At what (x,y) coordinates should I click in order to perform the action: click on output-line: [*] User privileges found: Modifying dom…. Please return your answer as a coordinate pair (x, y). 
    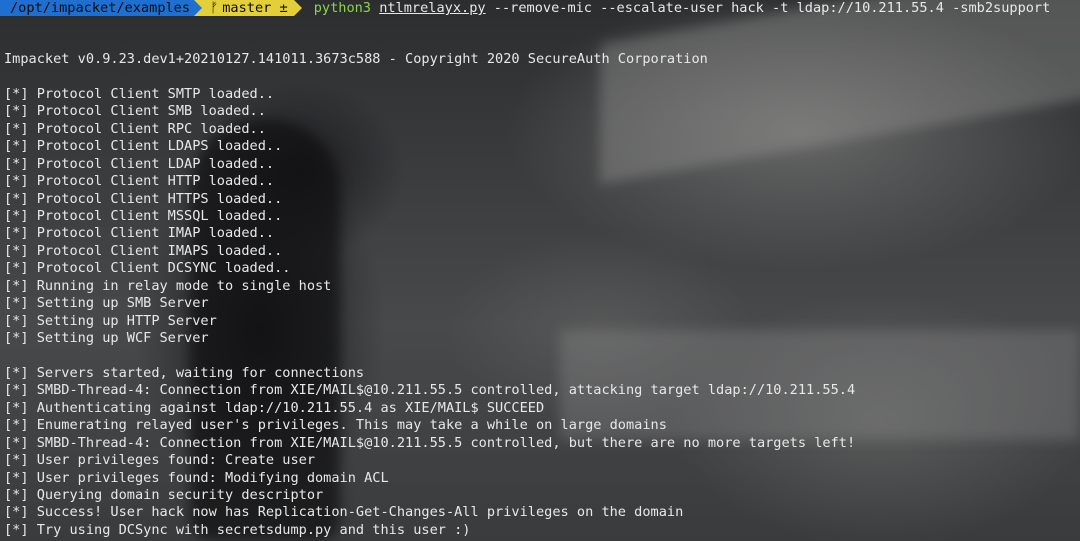
    Looking at the image, I should click on (196, 477).